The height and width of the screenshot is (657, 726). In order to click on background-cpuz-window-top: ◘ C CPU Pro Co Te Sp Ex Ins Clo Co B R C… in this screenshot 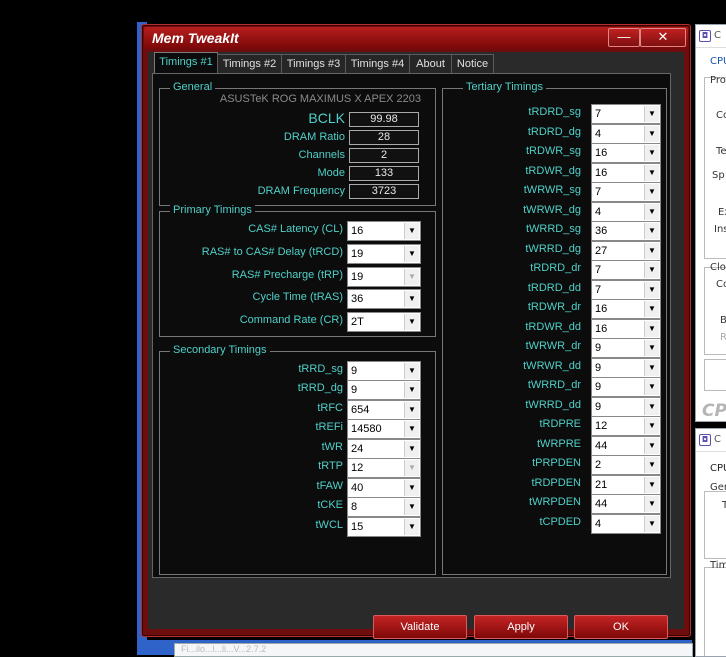, I will do `click(710, 223)`.